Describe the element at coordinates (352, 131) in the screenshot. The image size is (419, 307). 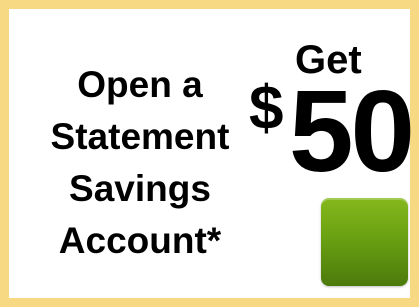
I see `offer-amount: 50` at that location.